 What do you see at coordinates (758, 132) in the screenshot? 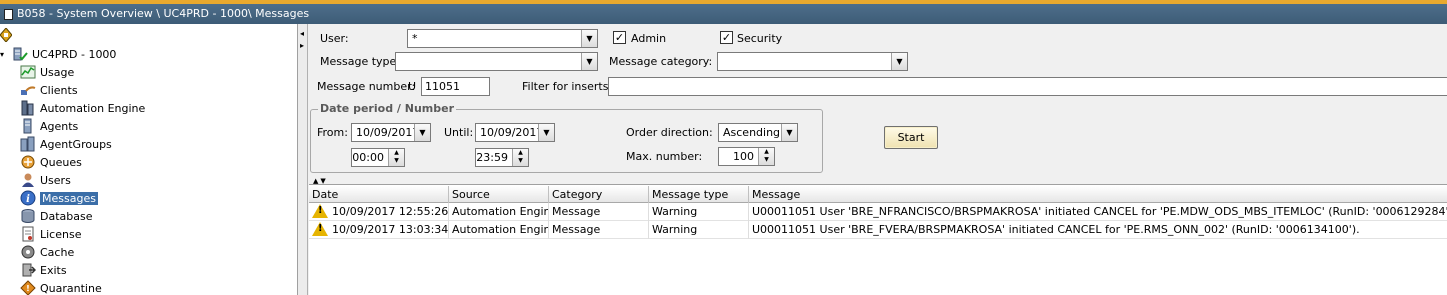
I see `order-direction-combobox: Ascending ▼` at bounding box center [758, 132].